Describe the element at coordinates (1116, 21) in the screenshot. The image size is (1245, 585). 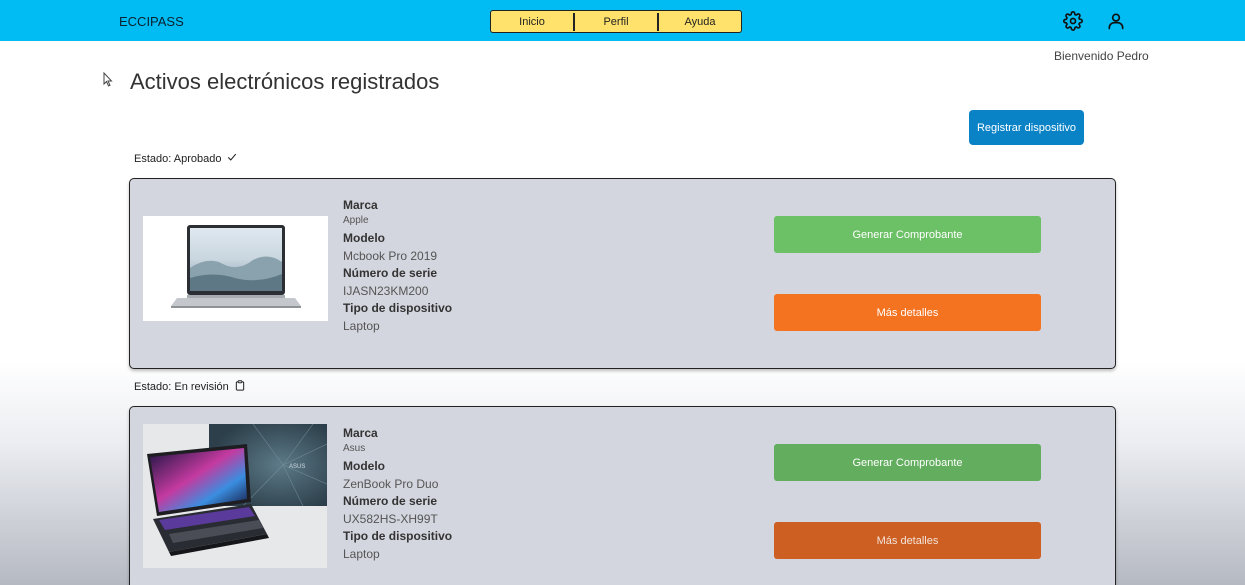
I see `user-icon` at that location.